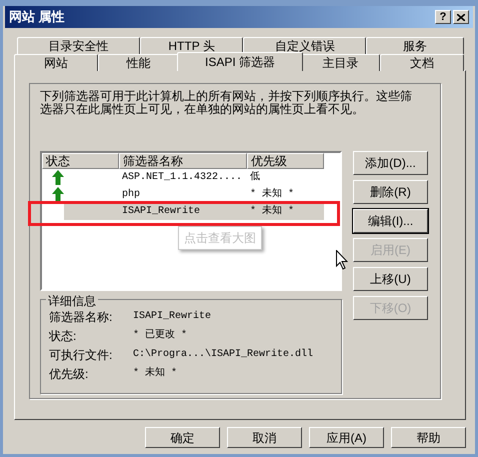 Image resolution: width=478 pixels, height=457 pixels. Describe the element at coordinates (81, 317) in the screenshot. I see `field-label: 筛选器名称:` at that location.